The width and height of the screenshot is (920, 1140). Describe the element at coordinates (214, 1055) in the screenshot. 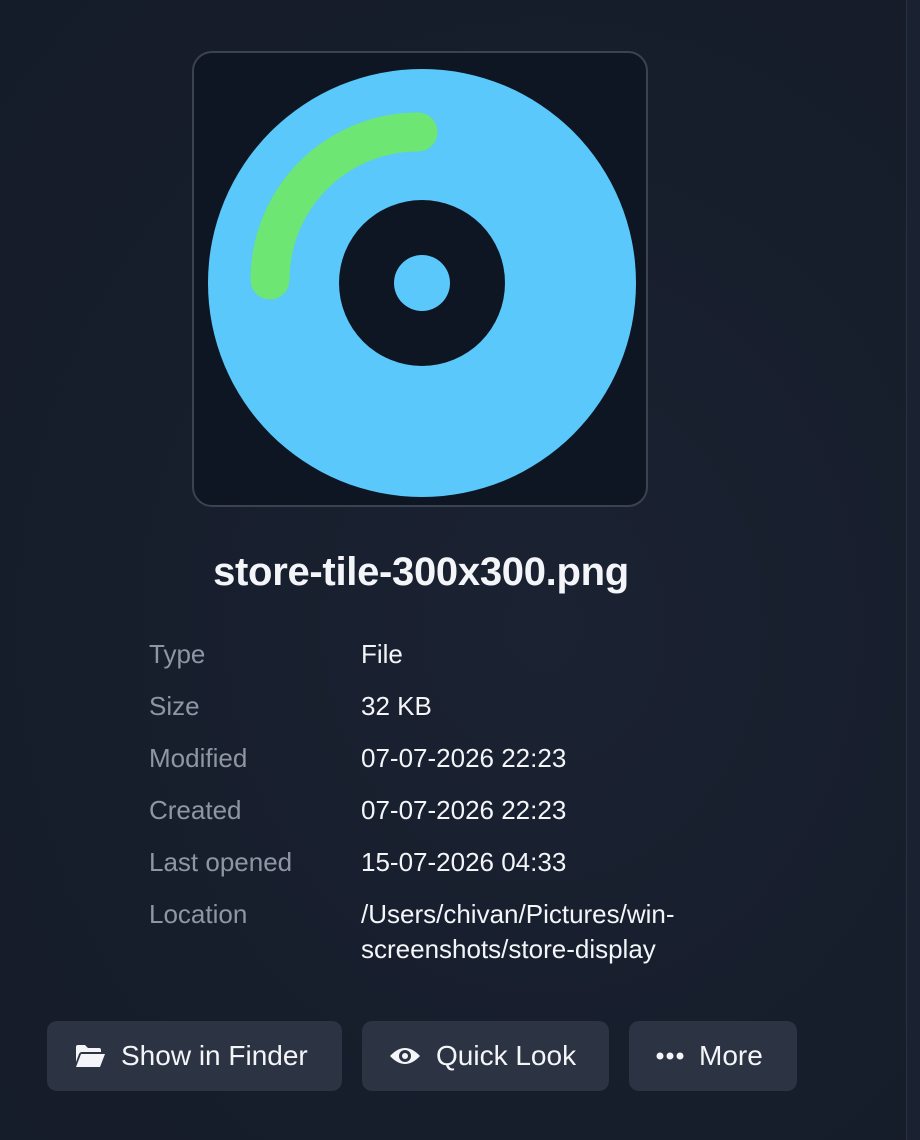

I see `show-in-finder-label: Show in Finder` at that location.